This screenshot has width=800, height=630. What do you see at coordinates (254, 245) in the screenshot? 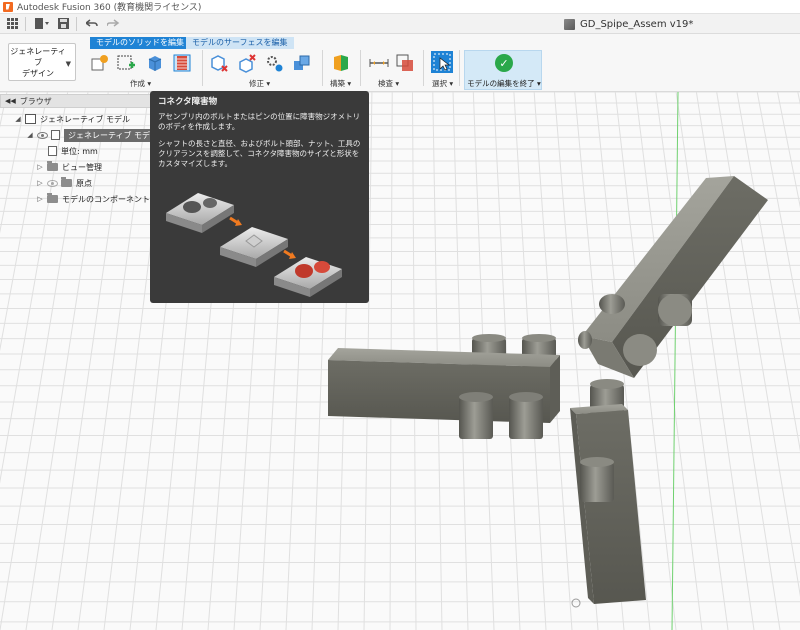
I see `tooltip-illustration` at bounding box center [254, 245].